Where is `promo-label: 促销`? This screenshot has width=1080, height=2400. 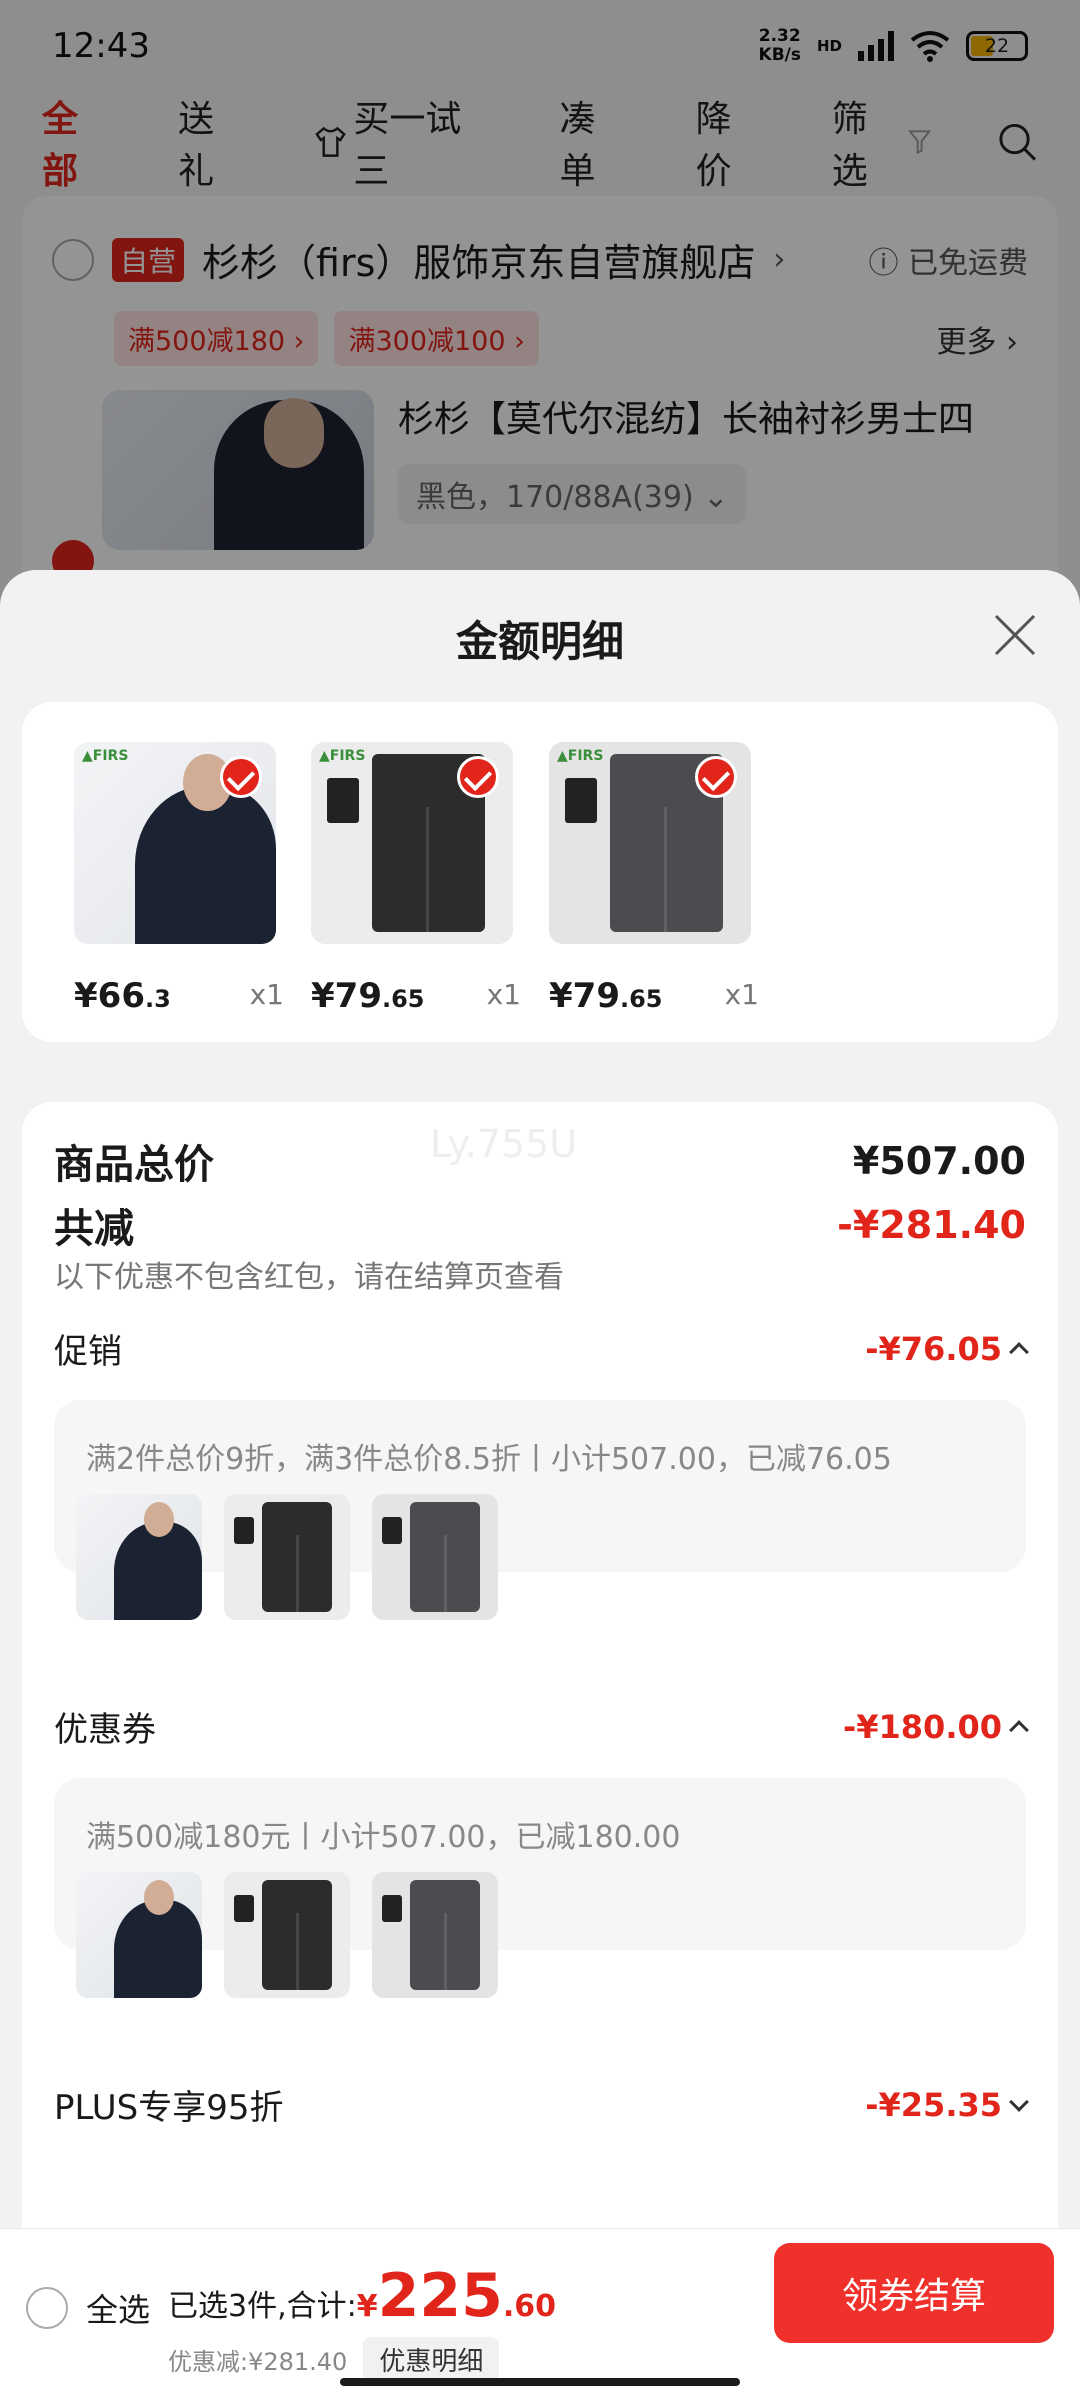
promo-label: 促销 is located at coordinates (88, 1352).